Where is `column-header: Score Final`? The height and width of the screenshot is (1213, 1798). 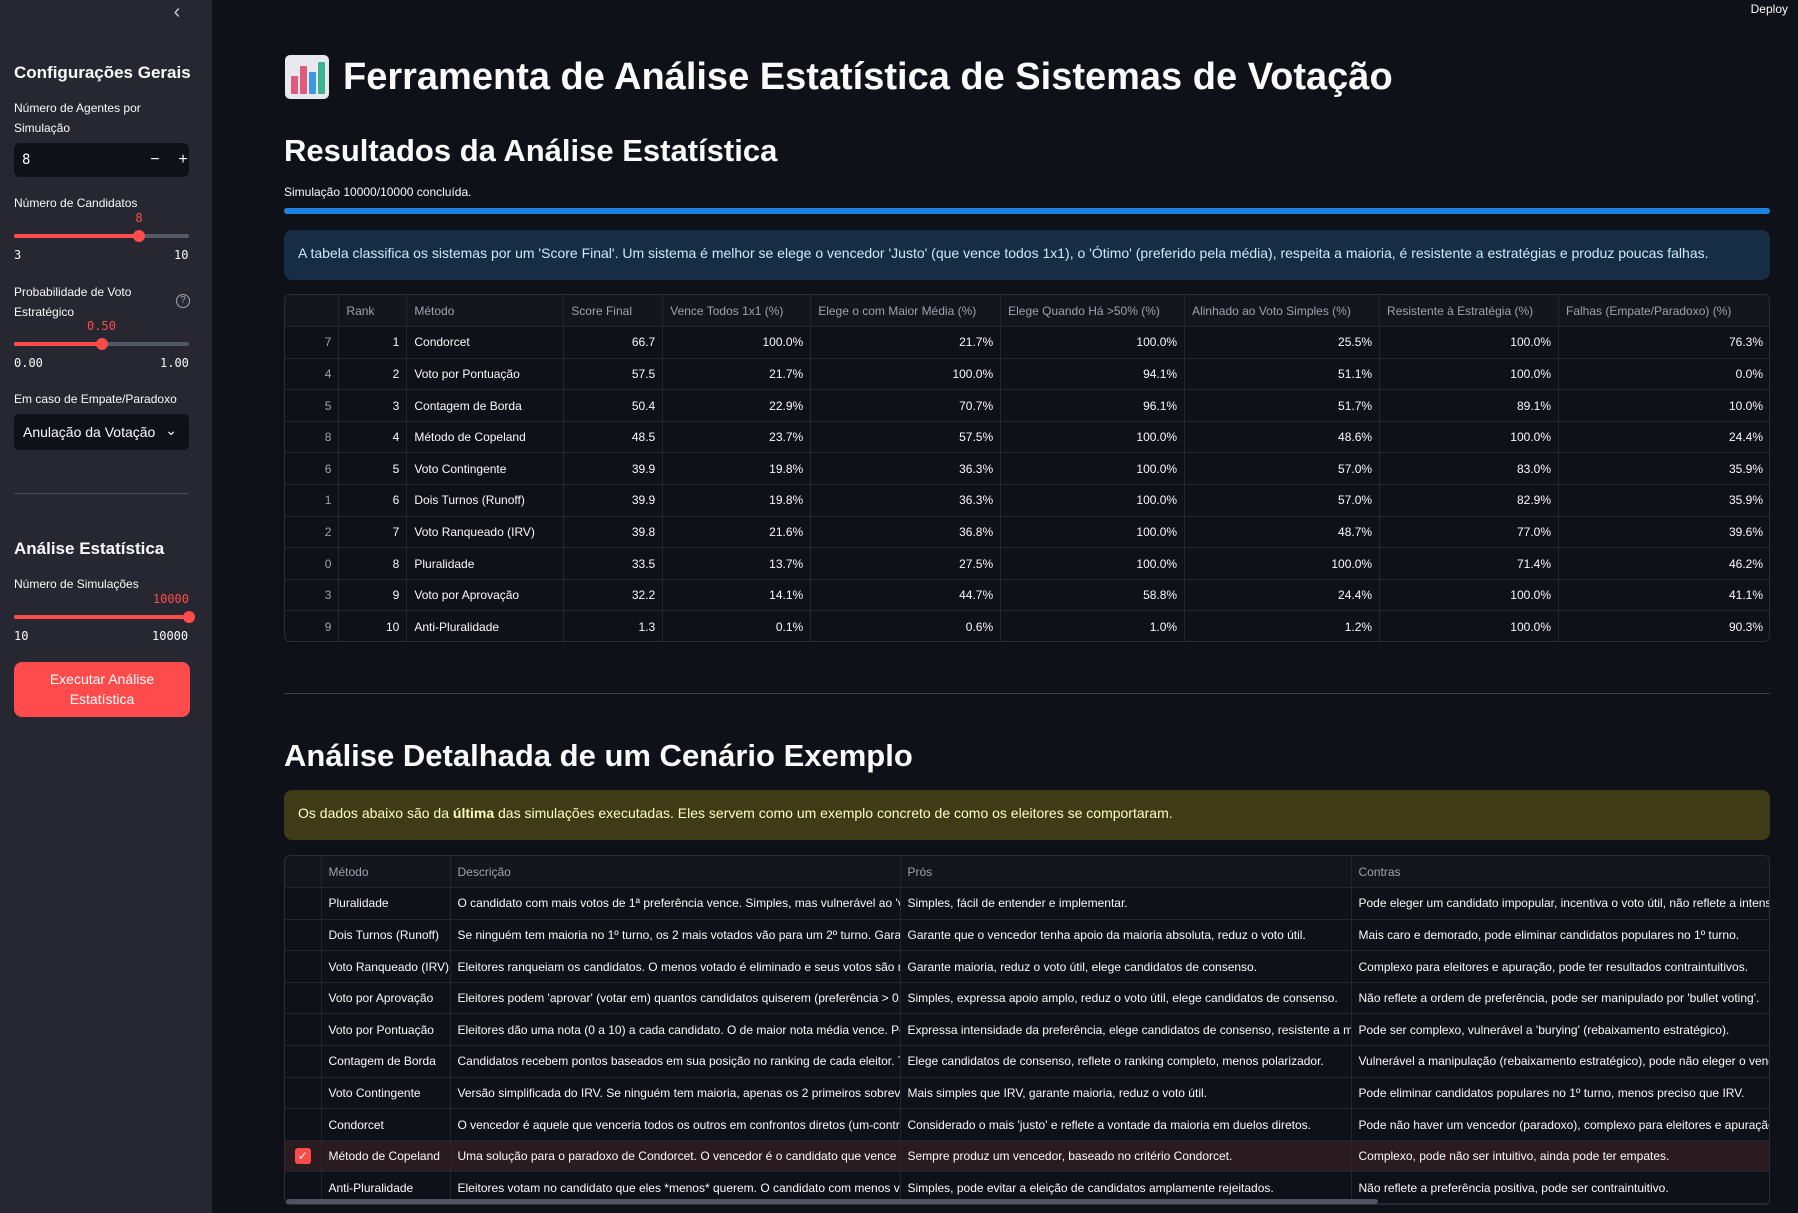
column-header: Score Final is located at coordinates (613, 311).